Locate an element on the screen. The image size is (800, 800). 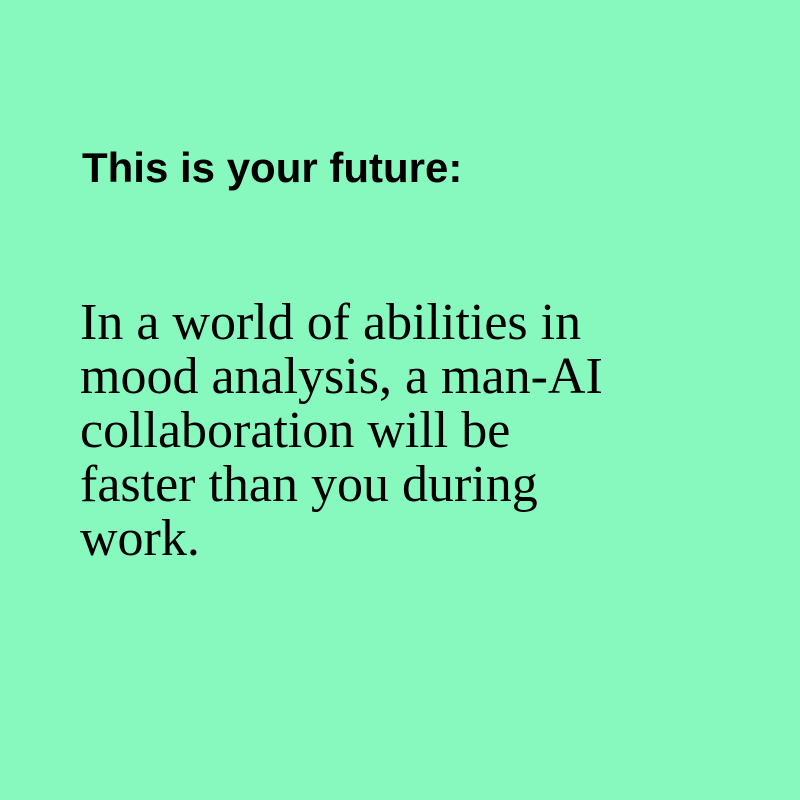
body-line: mood analysis, a man-AI is located at coordinates (341, 376).